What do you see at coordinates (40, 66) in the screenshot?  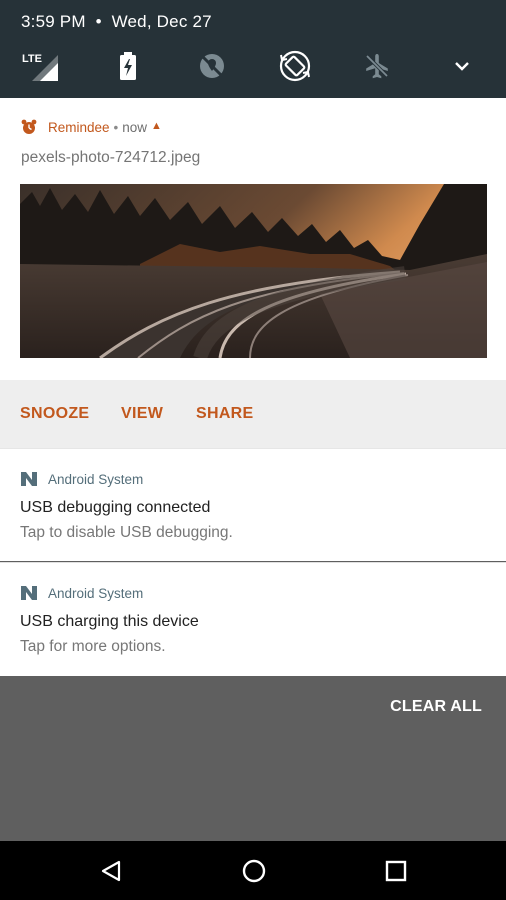 I see `signal-lte-icon: LTE` at bounding box center [40, 66].